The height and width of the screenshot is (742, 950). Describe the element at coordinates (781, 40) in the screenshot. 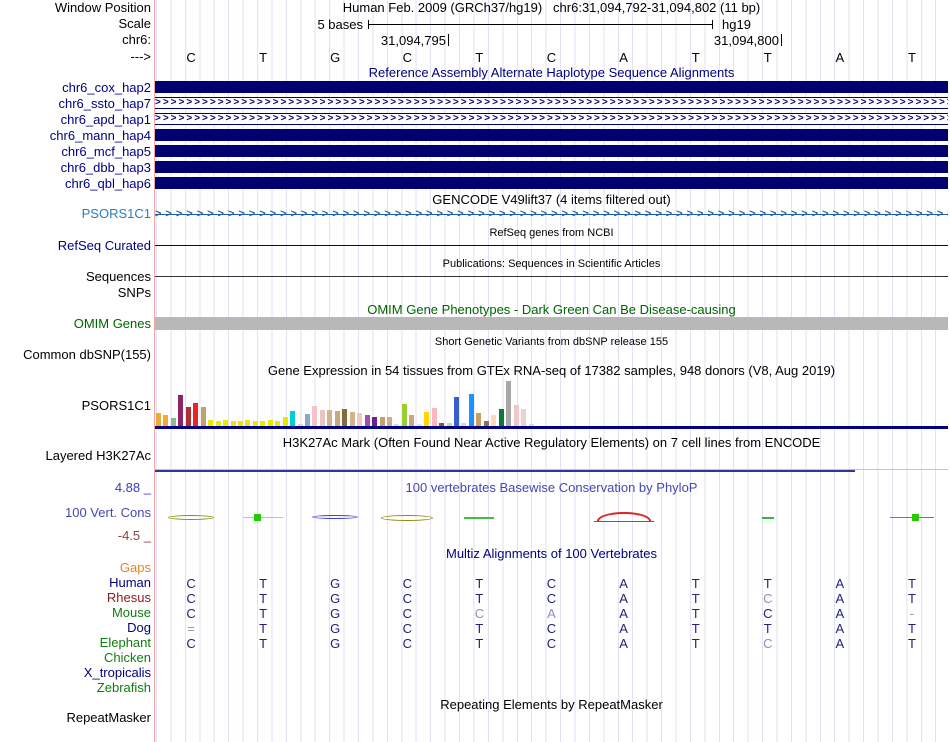

I see `coordinate-tick-right` at that location.